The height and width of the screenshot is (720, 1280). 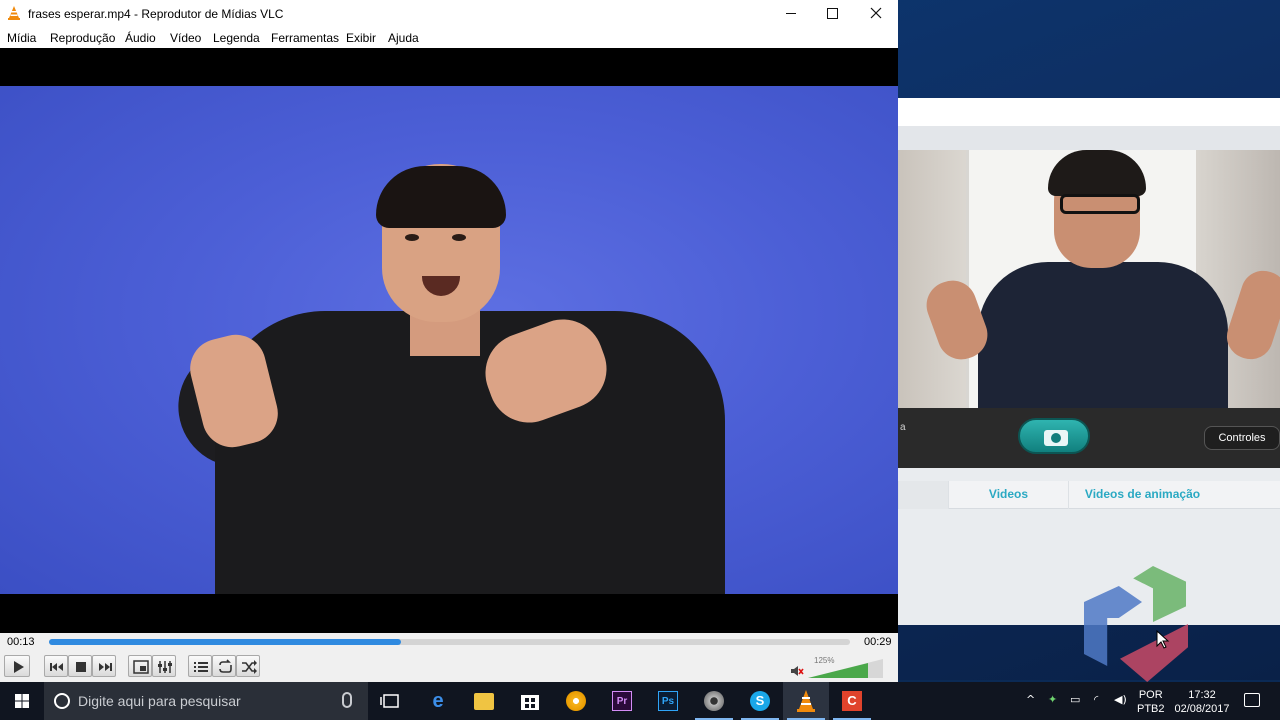 What do you see at coordinates (449, 642) in the screenshot?
I see `seek-bar` at bounding box center [449, 642].